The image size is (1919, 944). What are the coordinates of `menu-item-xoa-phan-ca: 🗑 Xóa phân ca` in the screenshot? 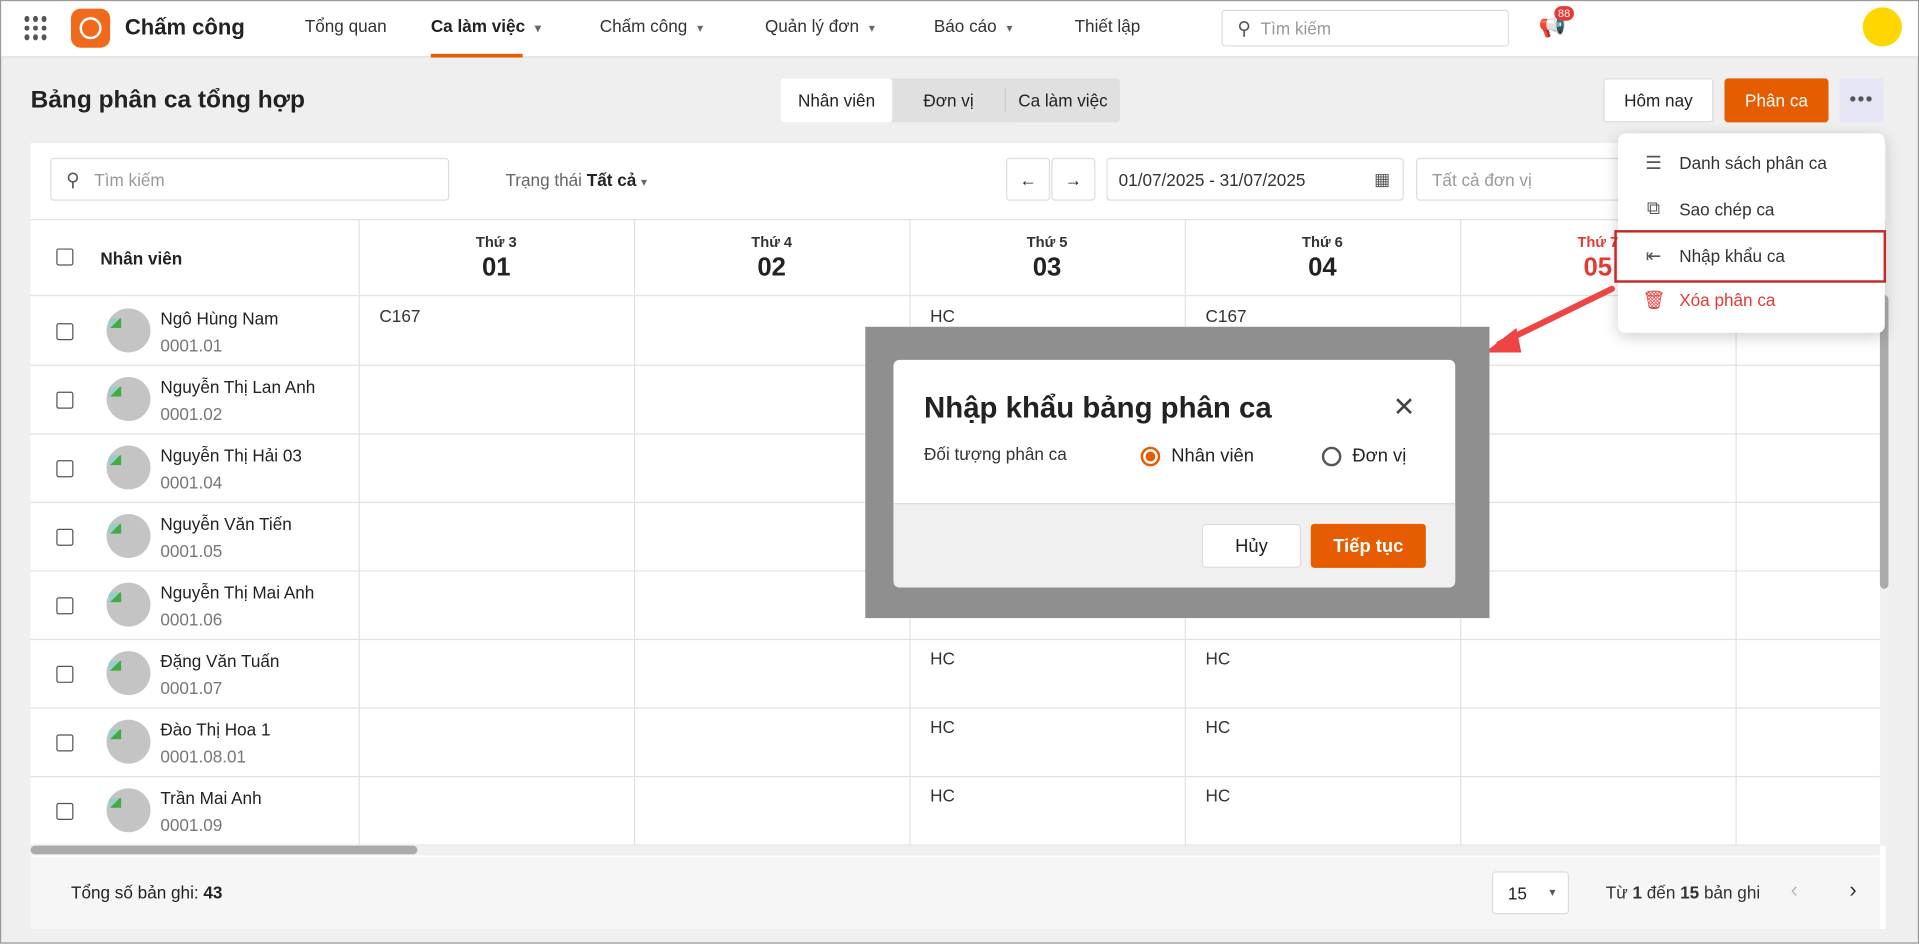 It's located at (1708, 300).